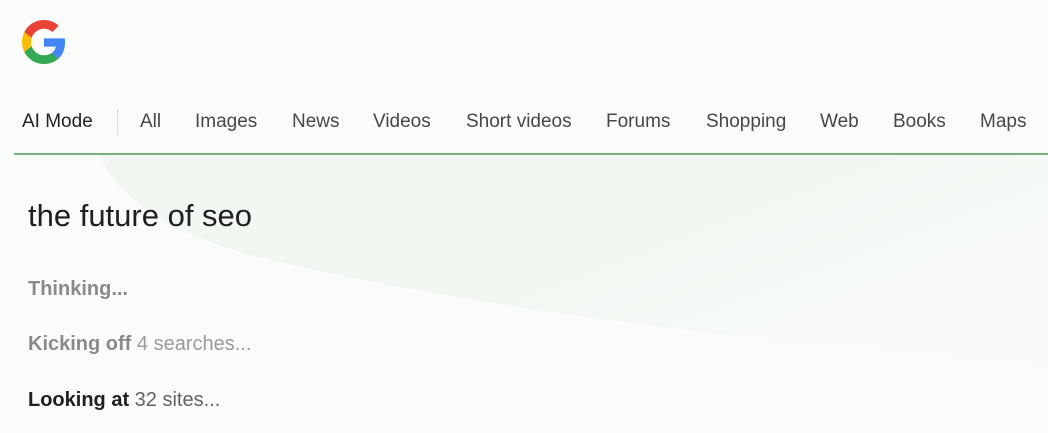 The height and width of the screenshot is (433, 1048). Describe the element at coordinates (519, 122) in the screenshot. I see `tab-short-videos: Short videos` at that location.